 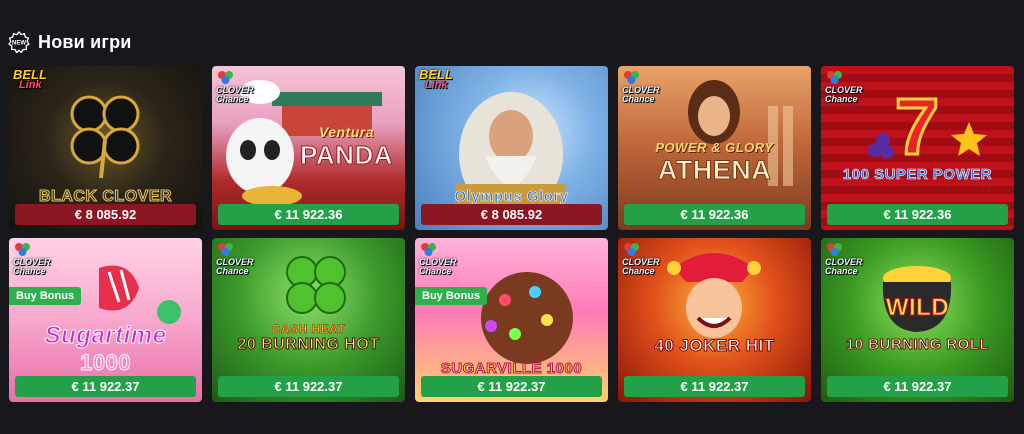 I want to click on new-badge-icon: NEW, so click(x=19, y=42).